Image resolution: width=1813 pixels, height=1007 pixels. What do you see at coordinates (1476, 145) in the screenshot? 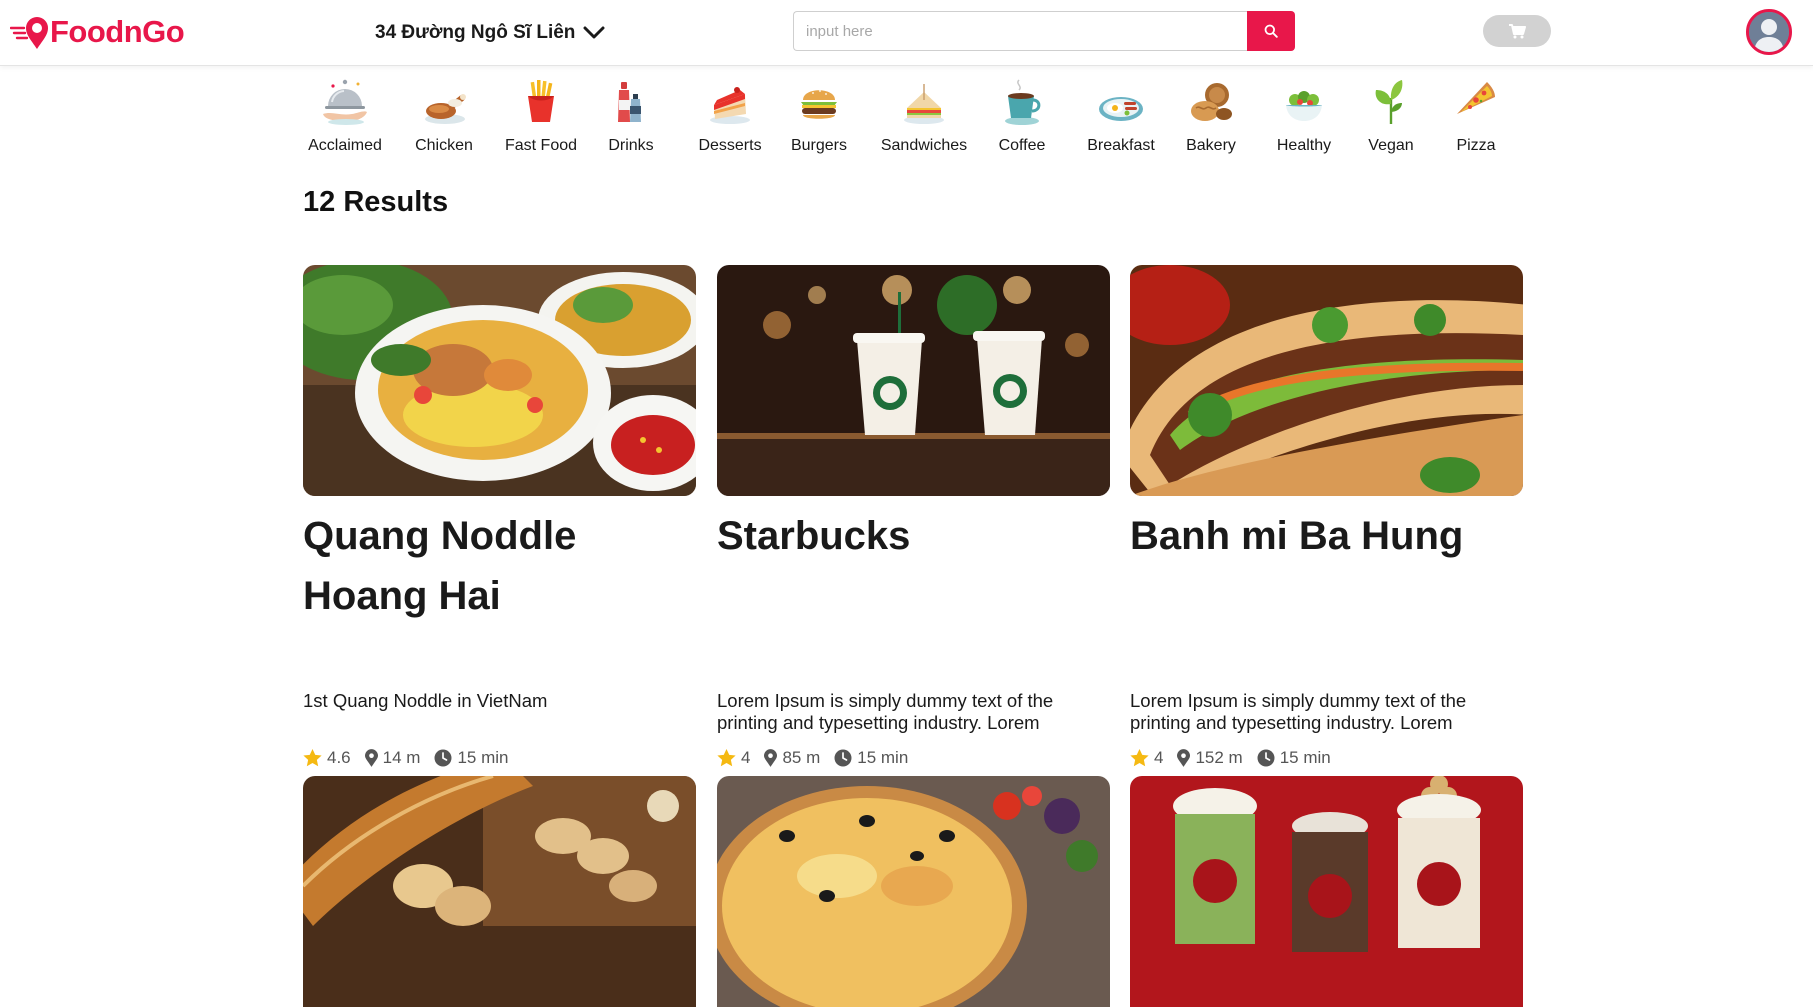
I see `category-label: Pizza` at bounding box center [1476, 145].